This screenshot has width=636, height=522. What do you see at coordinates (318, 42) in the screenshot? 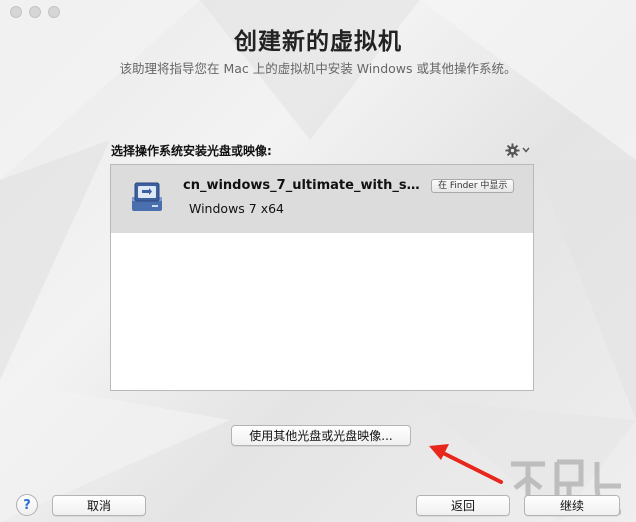
I see `page-title: 创建新的虚拟机` at bounding box center [318, 42].